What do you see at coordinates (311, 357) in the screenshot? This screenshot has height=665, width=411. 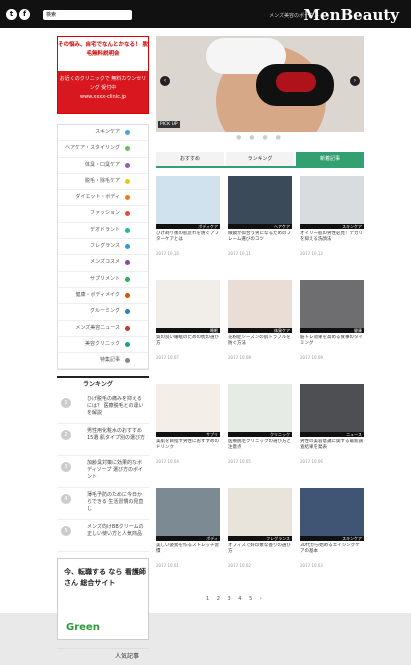 I see `article-date: 2017.10.09` at bounding box center [311, 357].